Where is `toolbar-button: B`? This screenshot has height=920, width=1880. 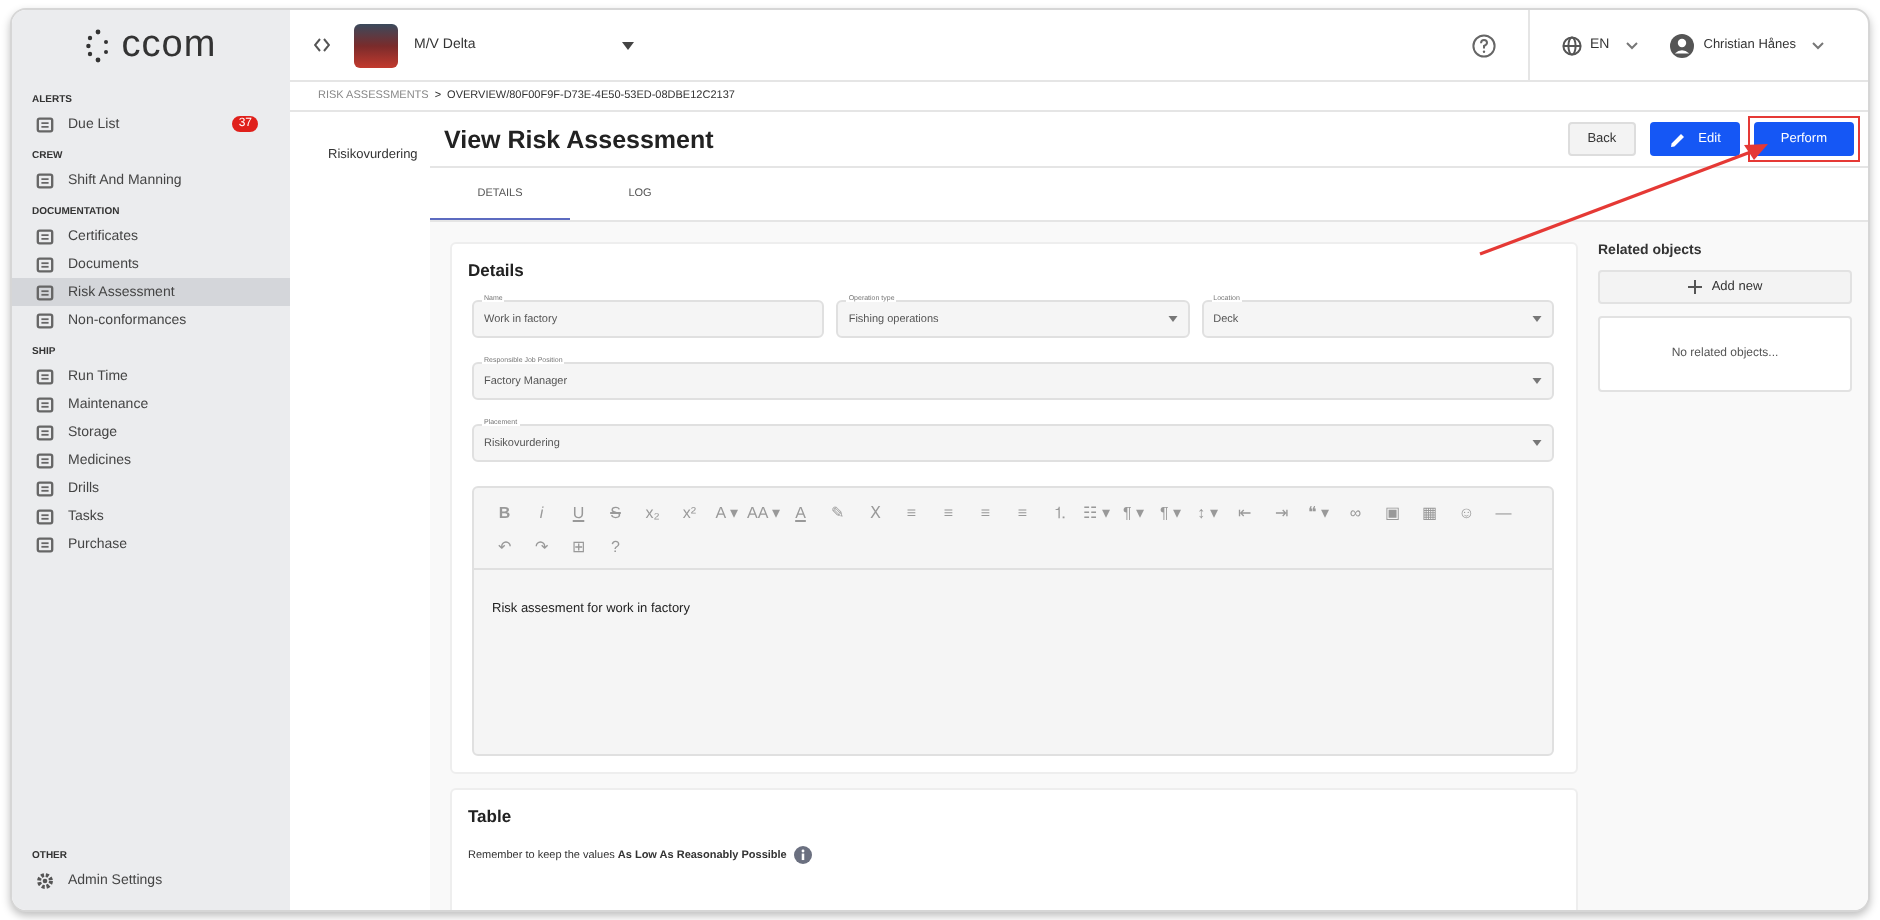
toolbar-button: B is located at coordinates (504, 512).